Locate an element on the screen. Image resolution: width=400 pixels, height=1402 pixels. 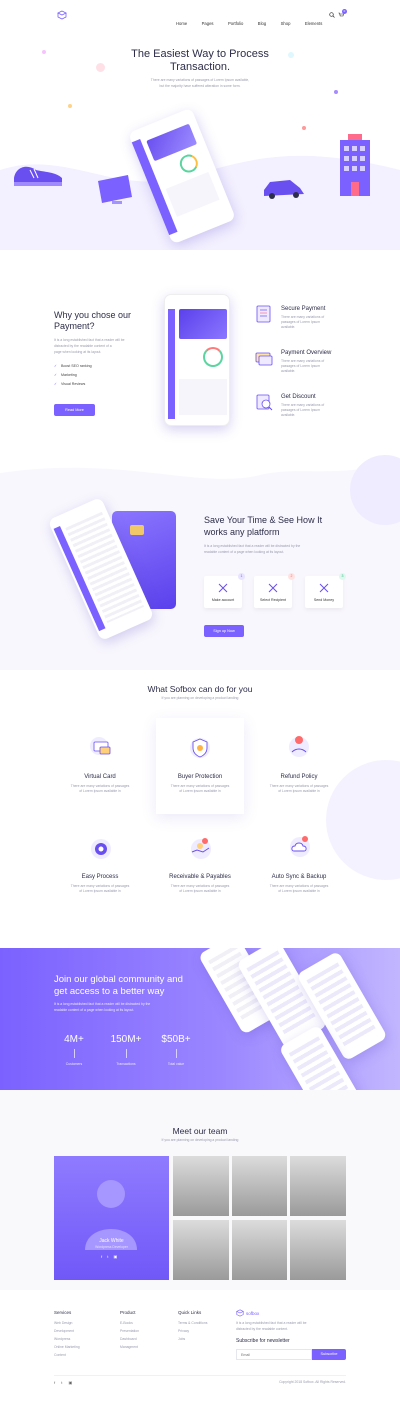
footer-link: E-Books is located at coordinates (126, 1323).